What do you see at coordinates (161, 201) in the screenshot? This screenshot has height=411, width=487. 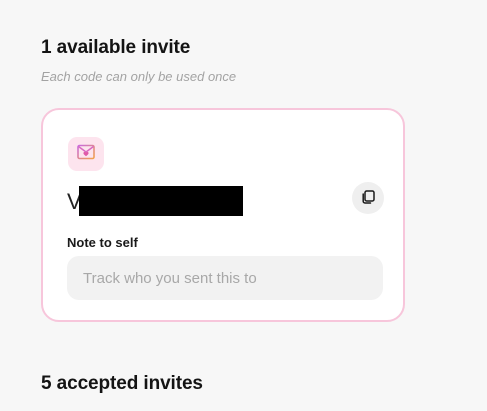 I see `invite-code-redaction` at bounding box center [161, 201].